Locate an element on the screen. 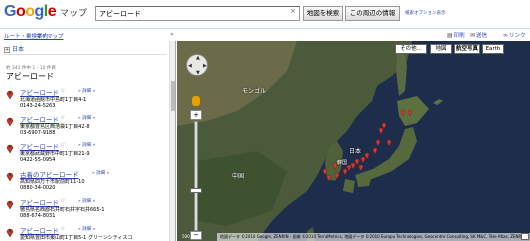 The image size is (530, 241). pan-left-icon: ◀ is located at coordinates (190, 66).